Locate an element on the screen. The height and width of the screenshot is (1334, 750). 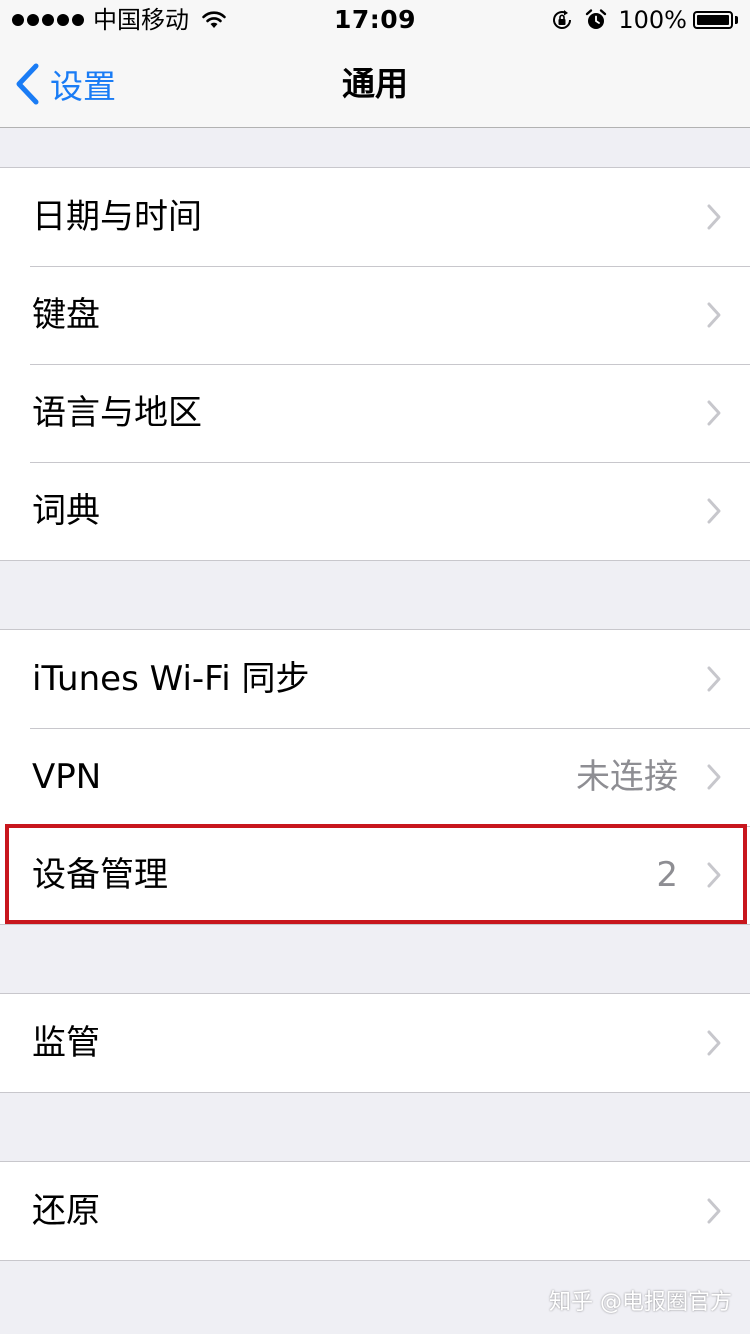
battery-percent: 100% is located at coordinates (652, 20).